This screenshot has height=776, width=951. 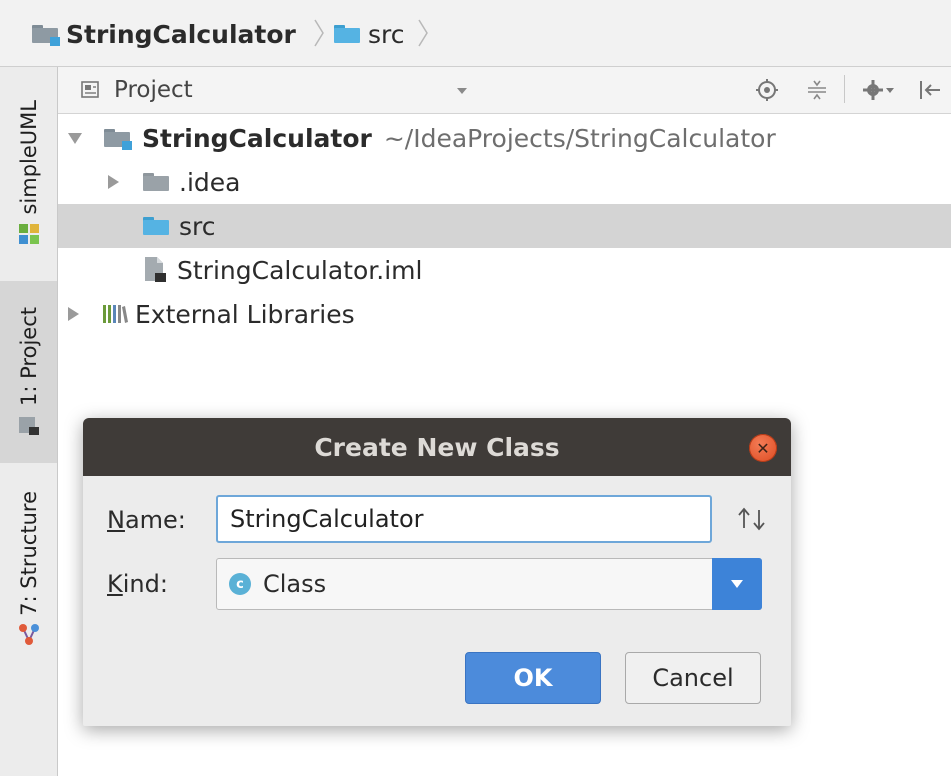 What do you see at coordinates (28, 426) in the screenshot?
I see `project-icon` at bounding box center [28, 426].